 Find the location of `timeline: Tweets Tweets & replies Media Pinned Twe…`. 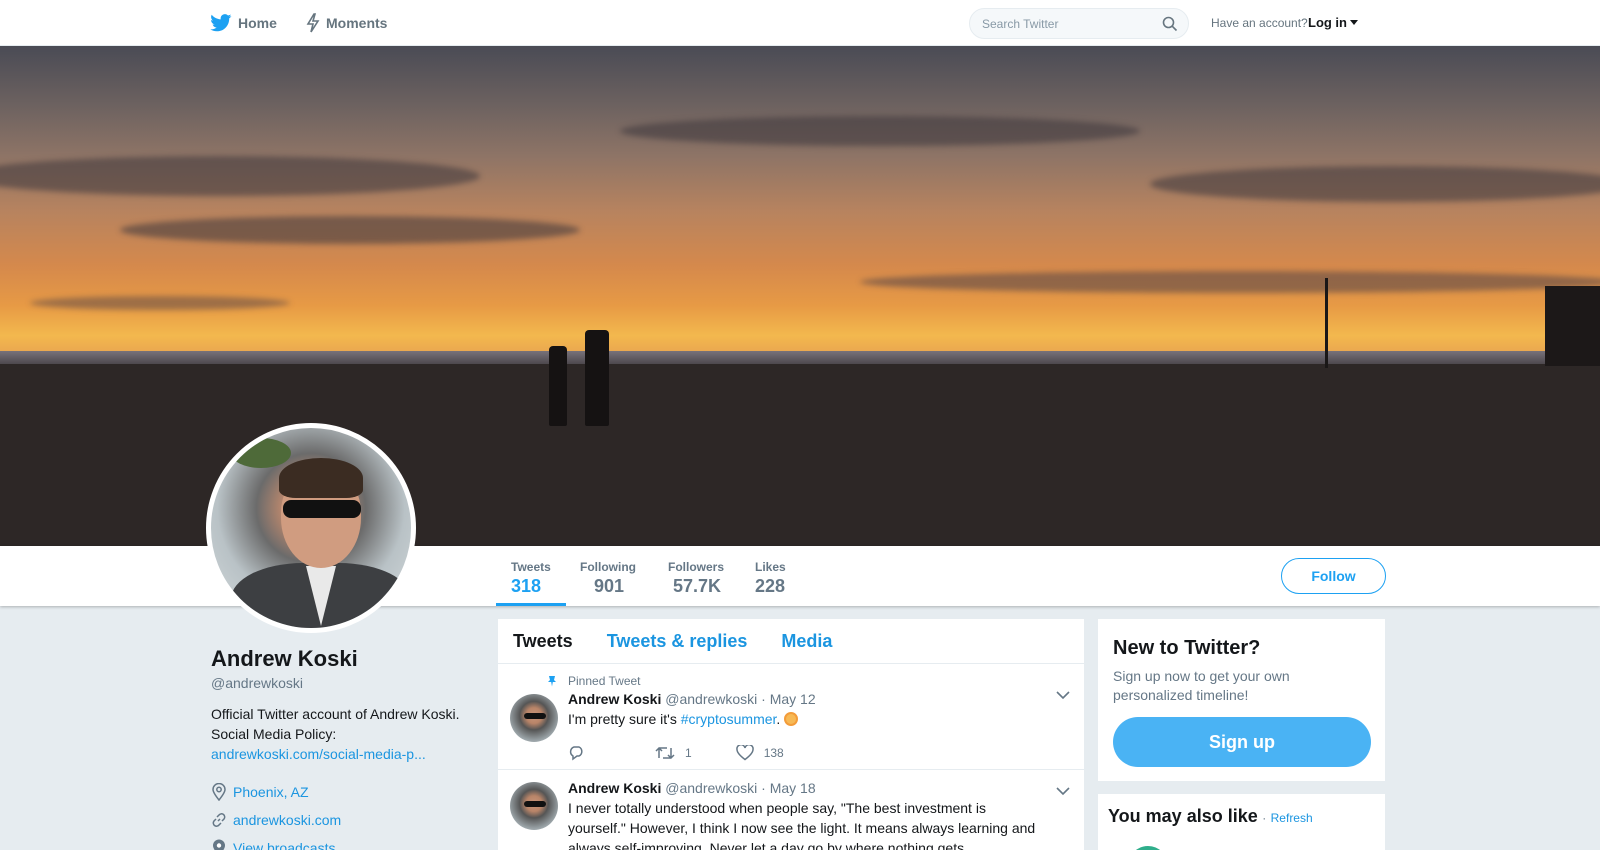

timeline: Tweets Tweets & replies Media Pinned Twe… is located at coordinates (791, 734).